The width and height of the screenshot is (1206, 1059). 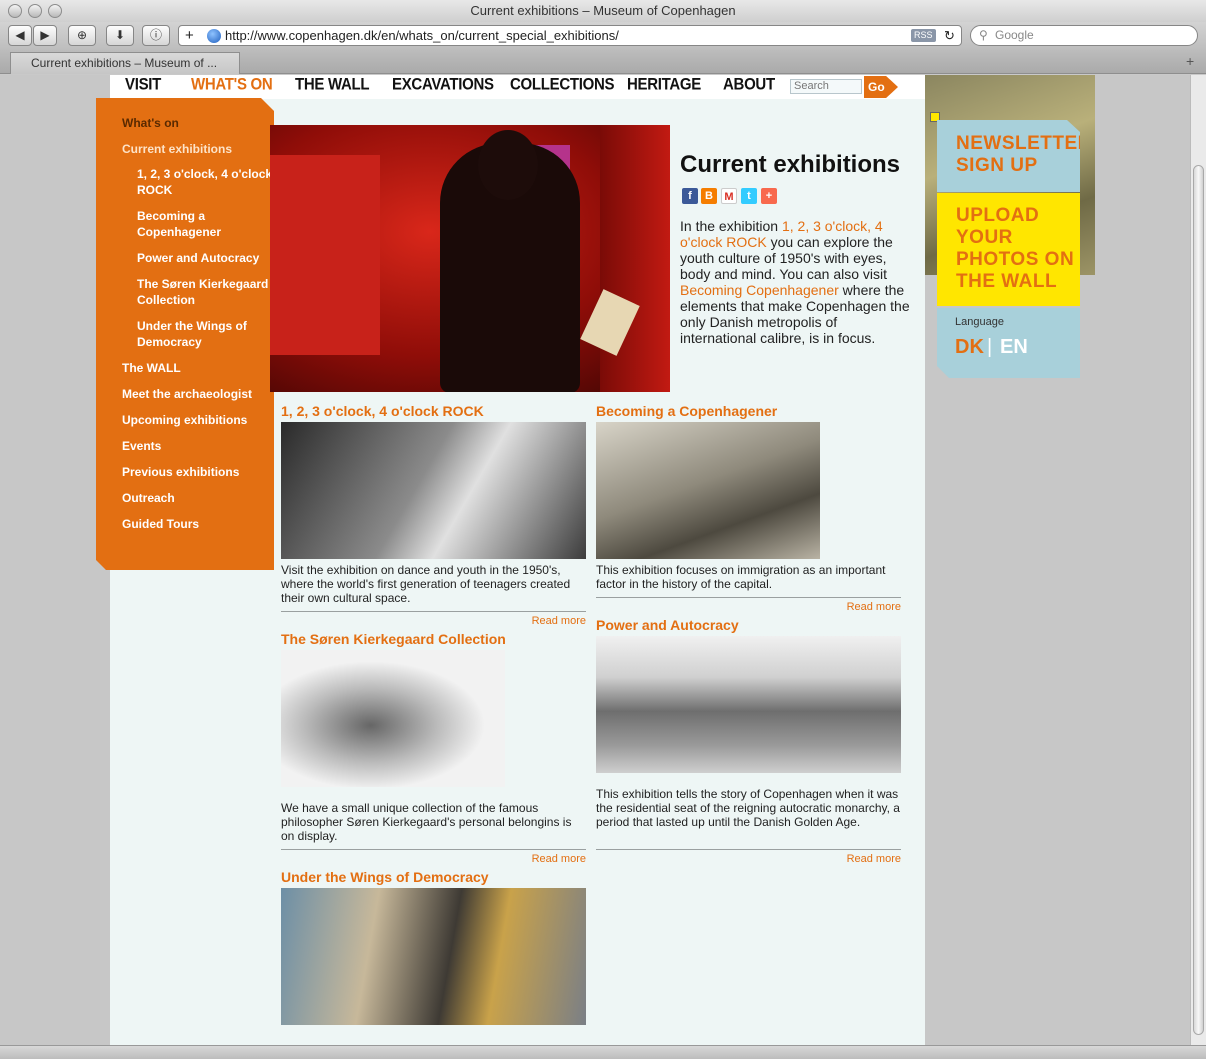 I want to click on vertical-scrollbar, so click(x=1198, y=560).